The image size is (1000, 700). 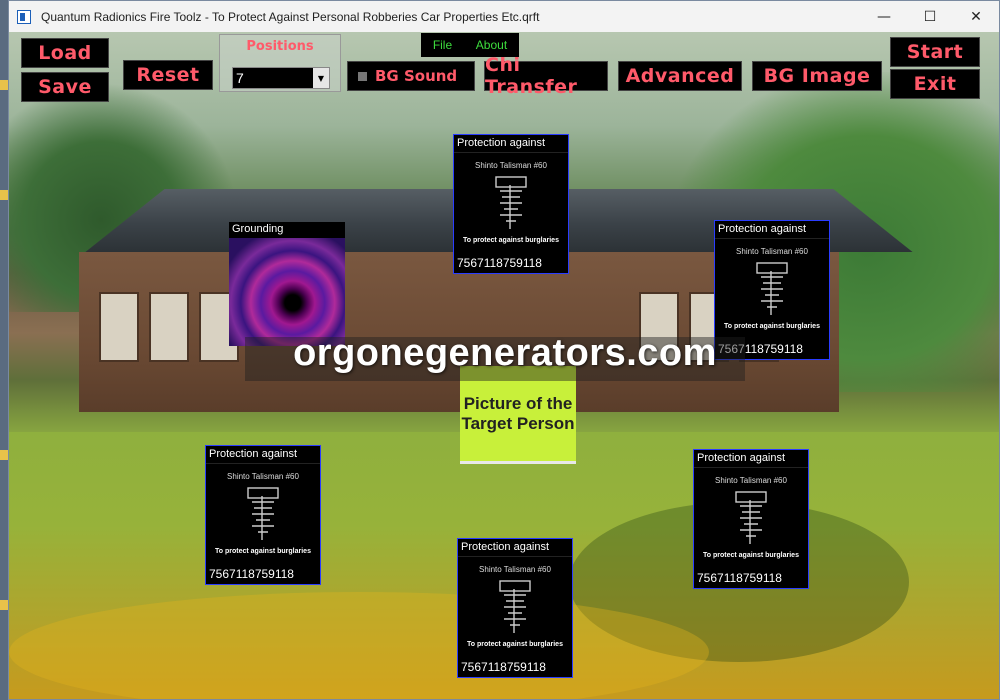 I want to click on chevron-down-icon: ▼, so click(x=321, y=78).